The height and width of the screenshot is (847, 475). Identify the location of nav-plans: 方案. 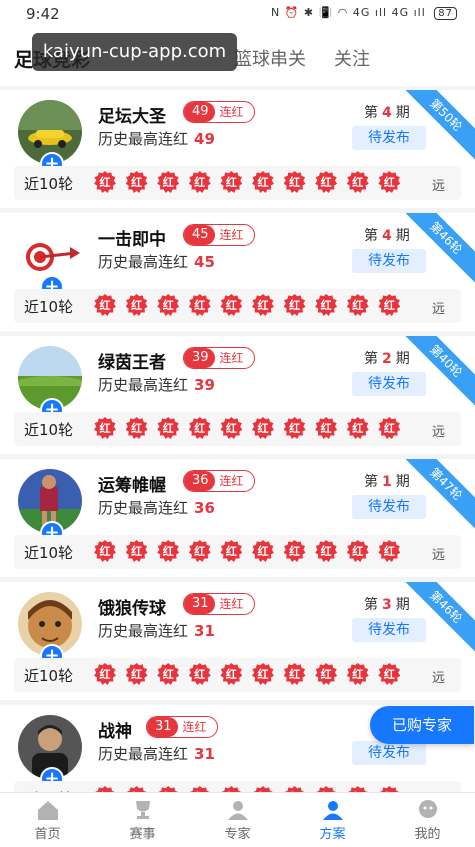
(332, 820).